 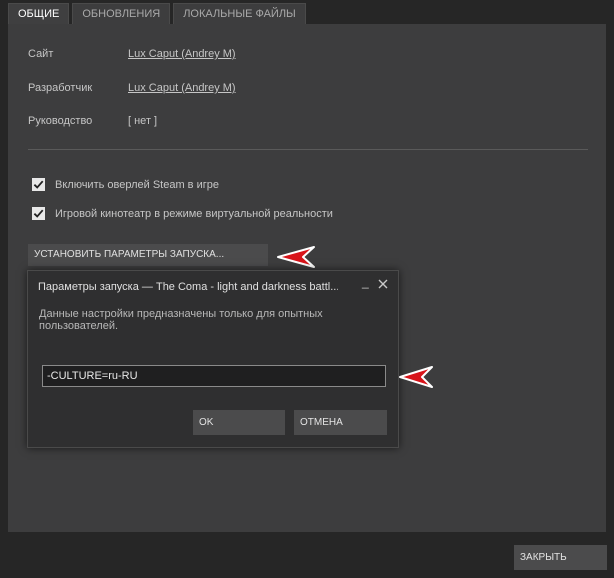 I want to click on close-button: ЗАКРЫТЬ, so click(x=560, y=557).